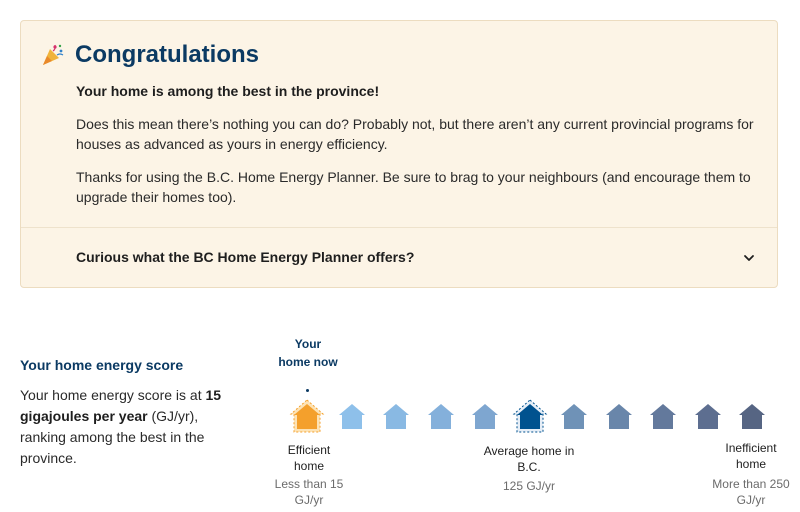 The width and height of the screenshot is (800, 512). What do you see at coordinates (102, 365) in the screenshot?
I see `energy-score-heading: Your home energy score` at bounding box center [102, 365].